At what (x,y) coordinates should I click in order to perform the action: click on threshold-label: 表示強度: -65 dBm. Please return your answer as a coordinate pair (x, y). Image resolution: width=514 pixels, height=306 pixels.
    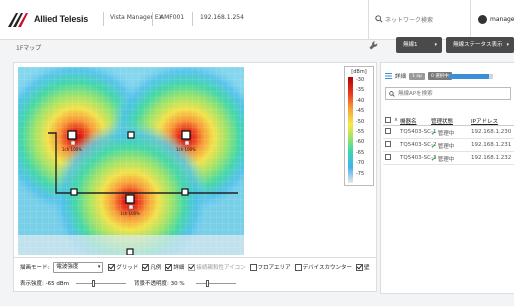
    Looking at the image, I should click on (44, 284).